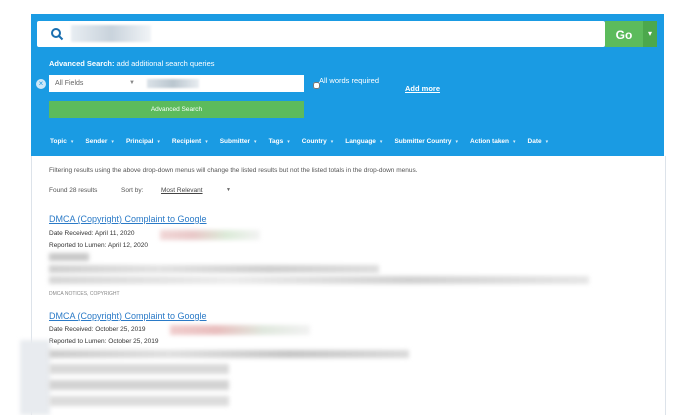 This screenshot has height=415, width=688. Describe the element at coordinates (82, 63) in the screenshot. I see `advanced-search-title-bold: Advanced Search:` at that location.